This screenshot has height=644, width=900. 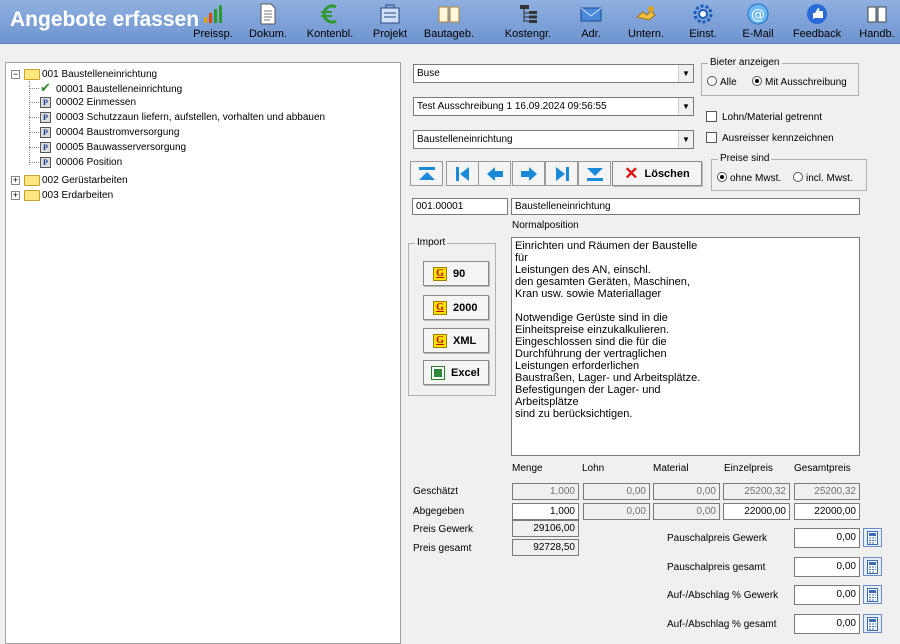 I want to click on tender-select-value: Test Ausschreibung 1 16.09.2024 09:56:55, so click(x=512, y=106).